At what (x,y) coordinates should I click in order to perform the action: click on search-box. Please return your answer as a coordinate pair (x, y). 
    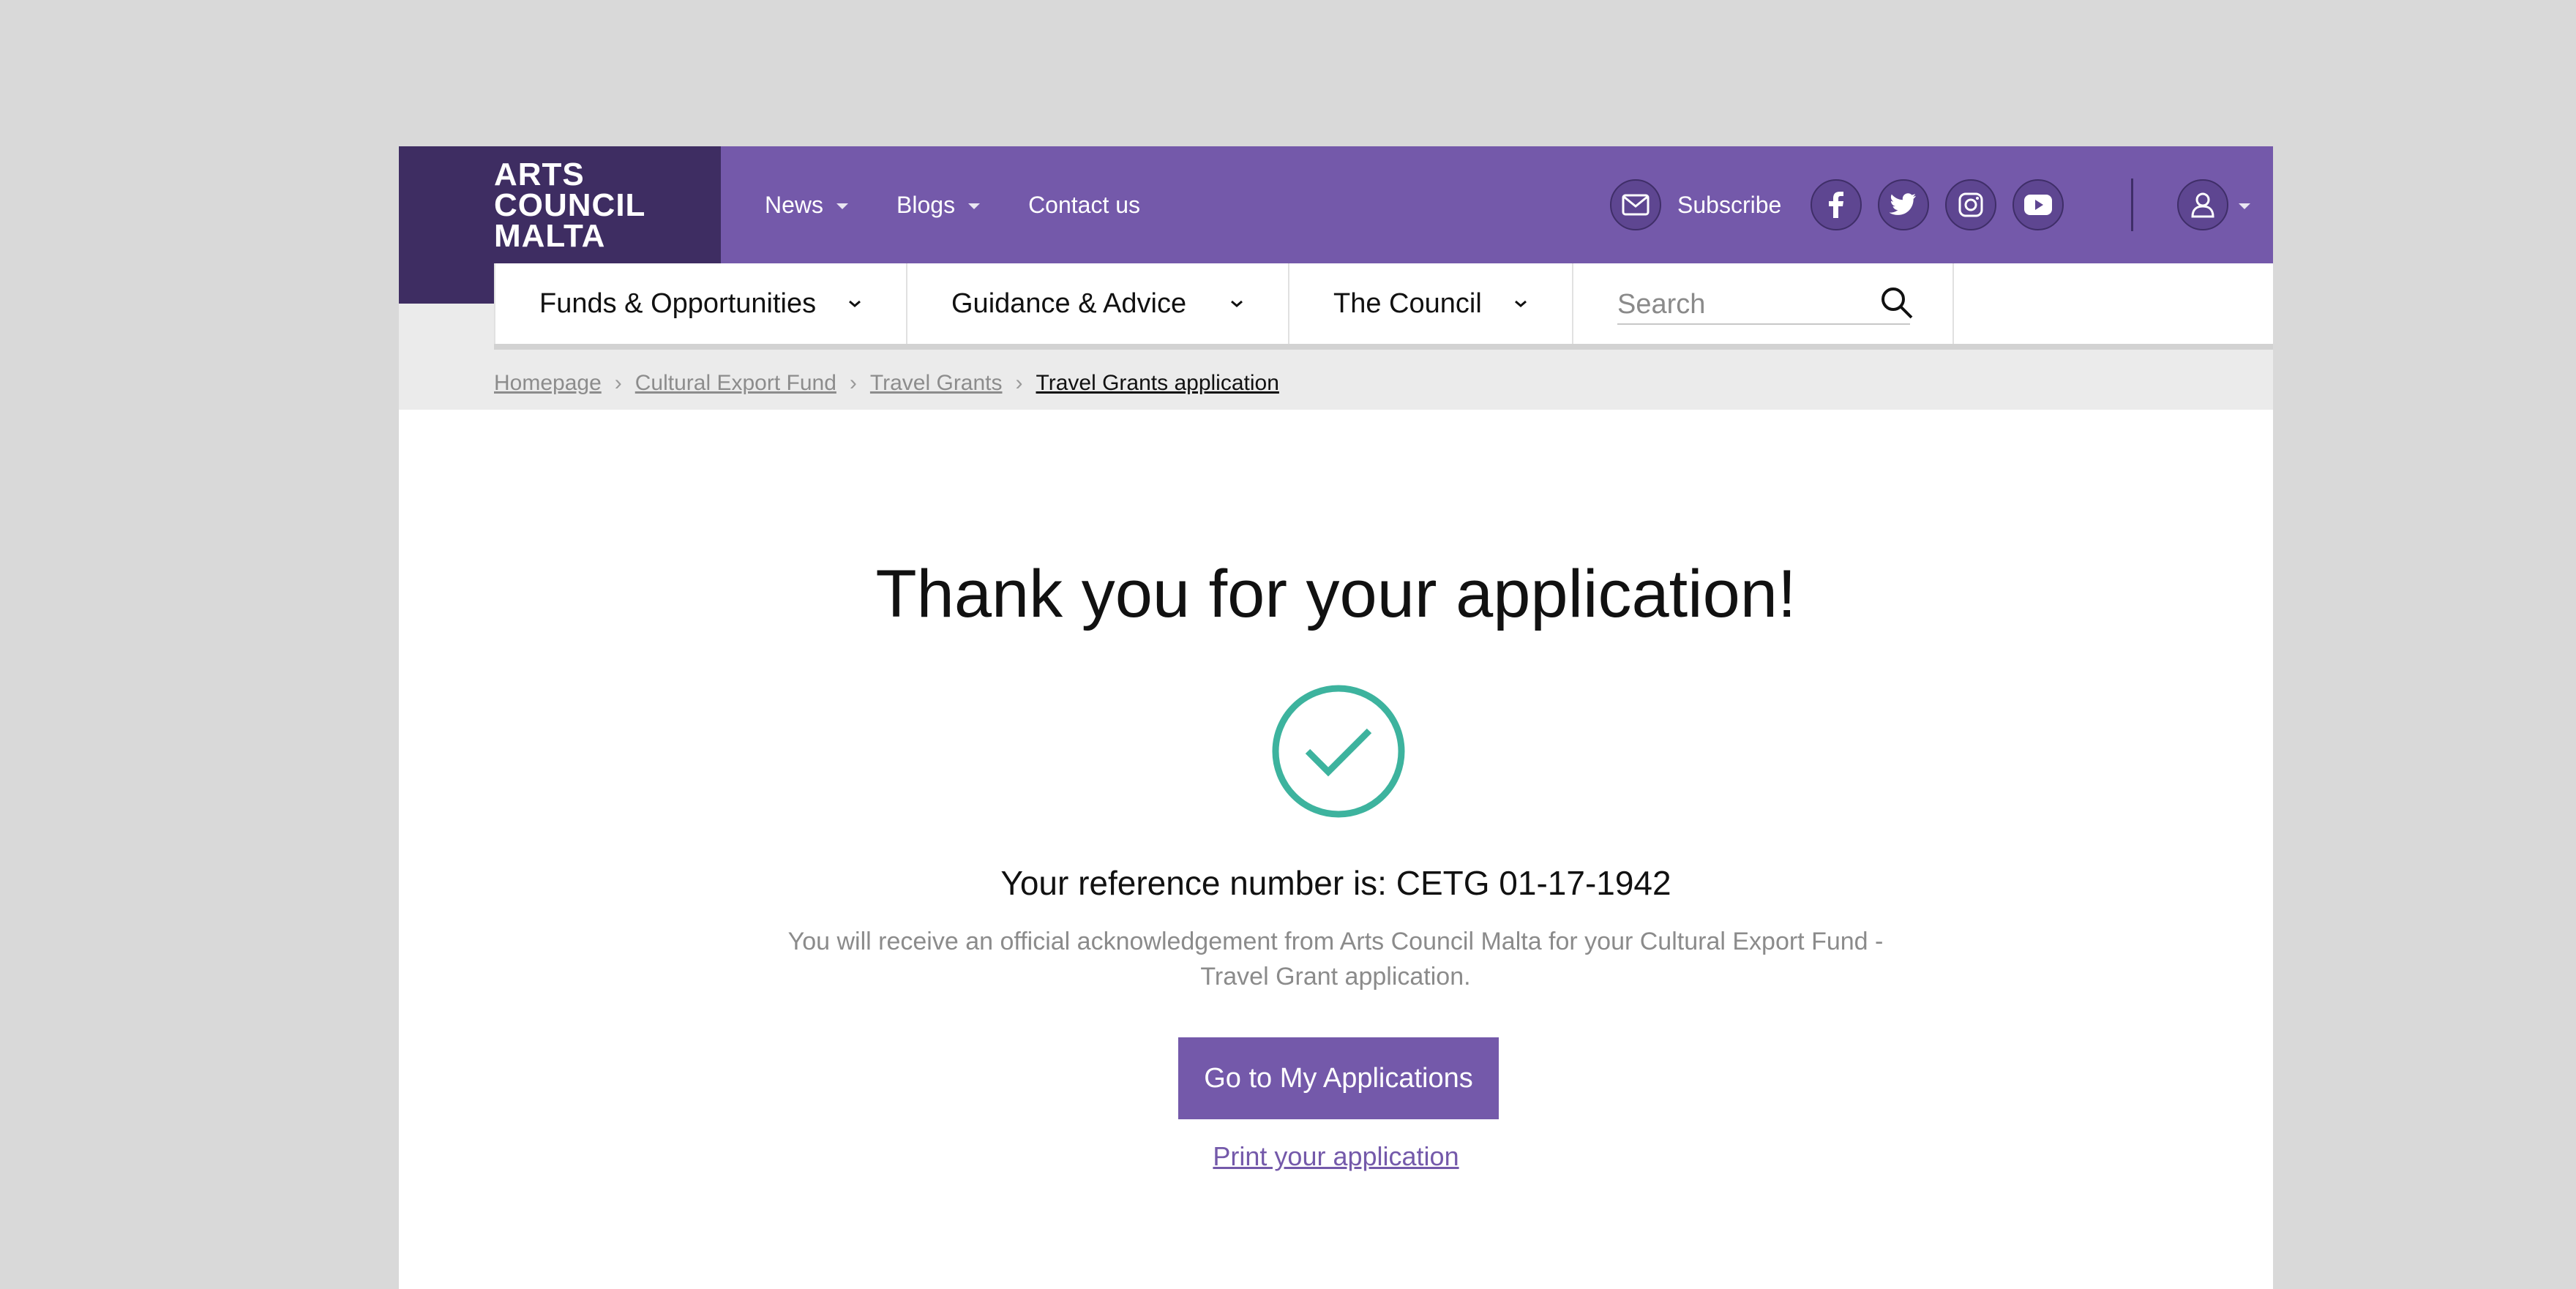
    Looking at the image, I should click on (1763, 303).